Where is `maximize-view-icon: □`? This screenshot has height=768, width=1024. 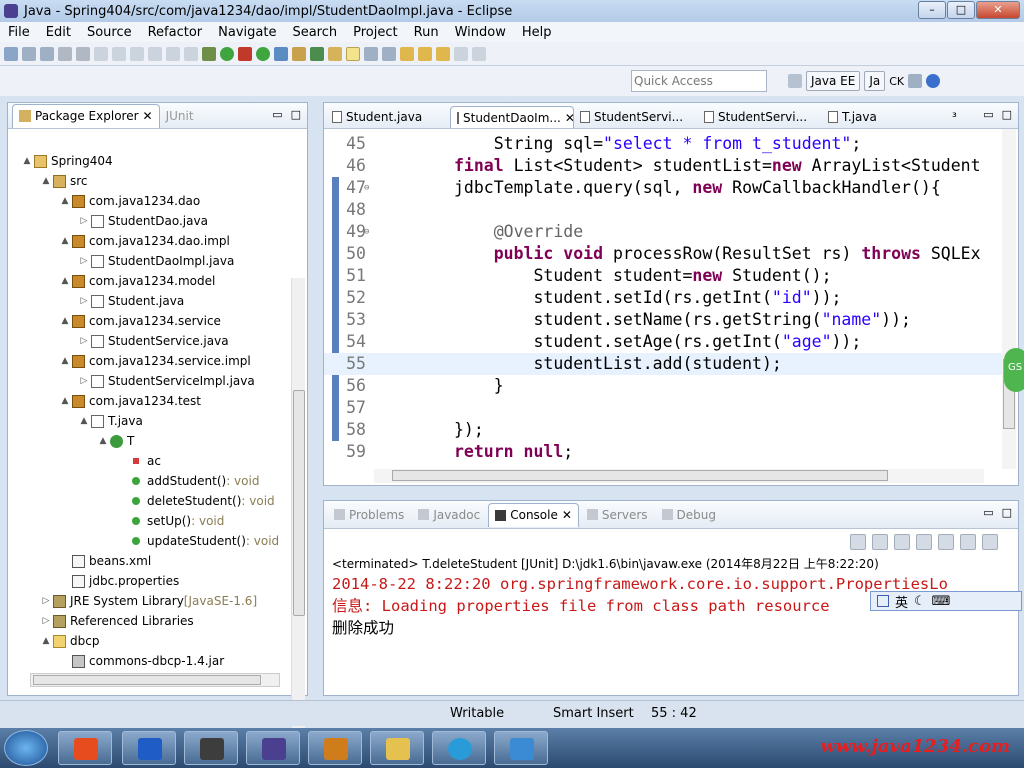 maximize-view-icon: □ is located at coordinates (296, 114).